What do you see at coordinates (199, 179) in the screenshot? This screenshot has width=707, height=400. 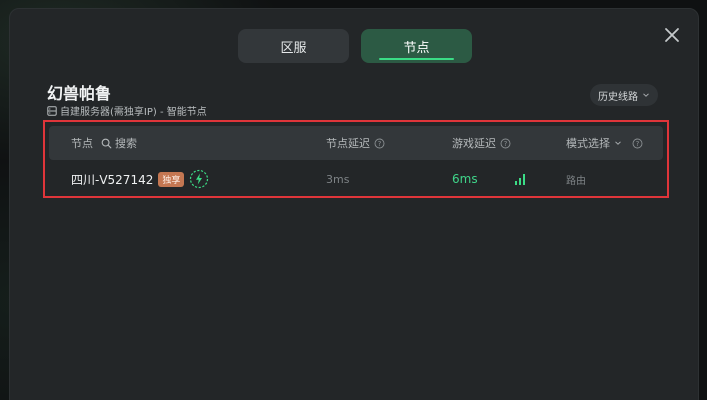 I see `lightning-icon` at bounding box center [199, 179].